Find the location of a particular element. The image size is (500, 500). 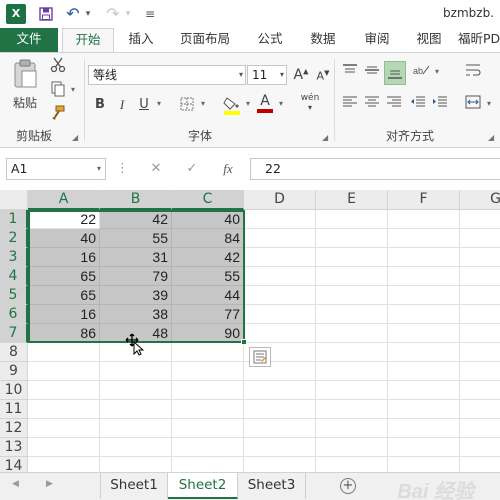

phonetic-guide-button: wén ▾ is located at coordinates (310, 104).